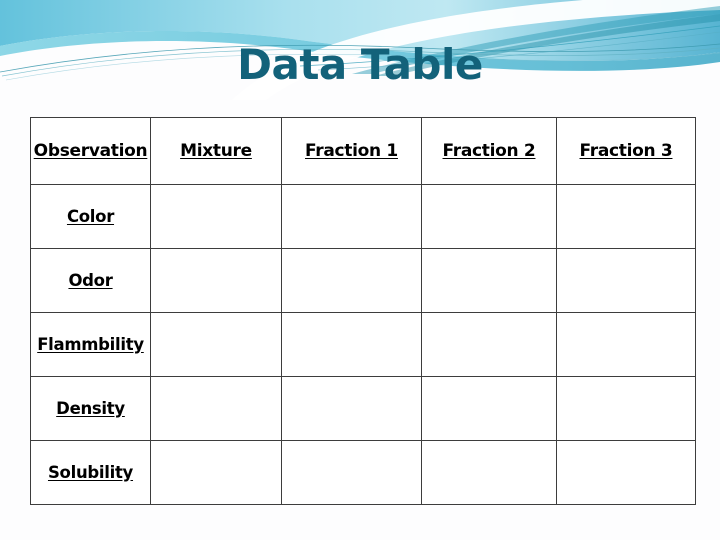  I want to click on column-header-fraction-2: Fraction 2, so click(489, 151).